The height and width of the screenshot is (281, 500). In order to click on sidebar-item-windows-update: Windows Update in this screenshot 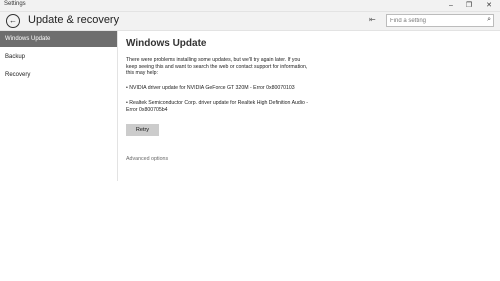, I will do `click(58, 39)`.